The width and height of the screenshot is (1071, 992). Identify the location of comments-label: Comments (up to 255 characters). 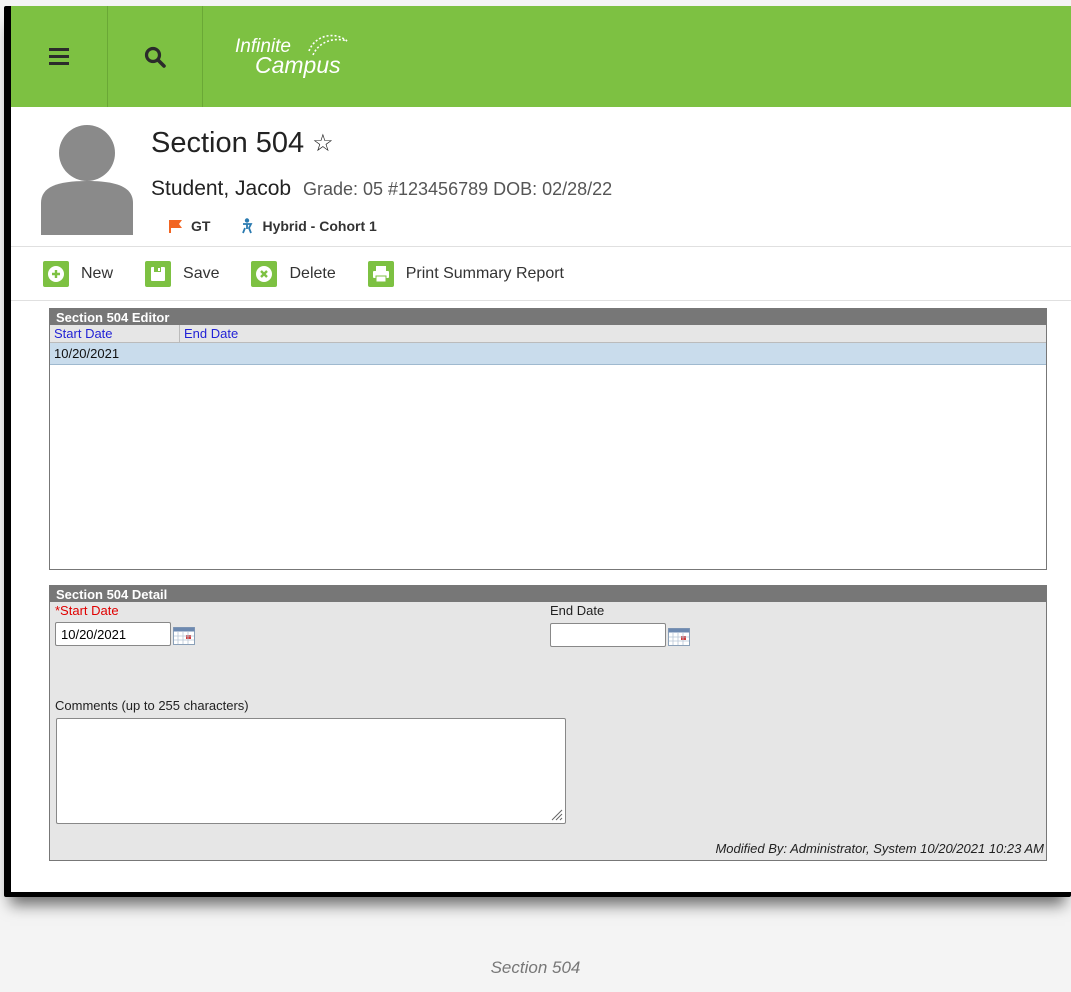
(152, 705).